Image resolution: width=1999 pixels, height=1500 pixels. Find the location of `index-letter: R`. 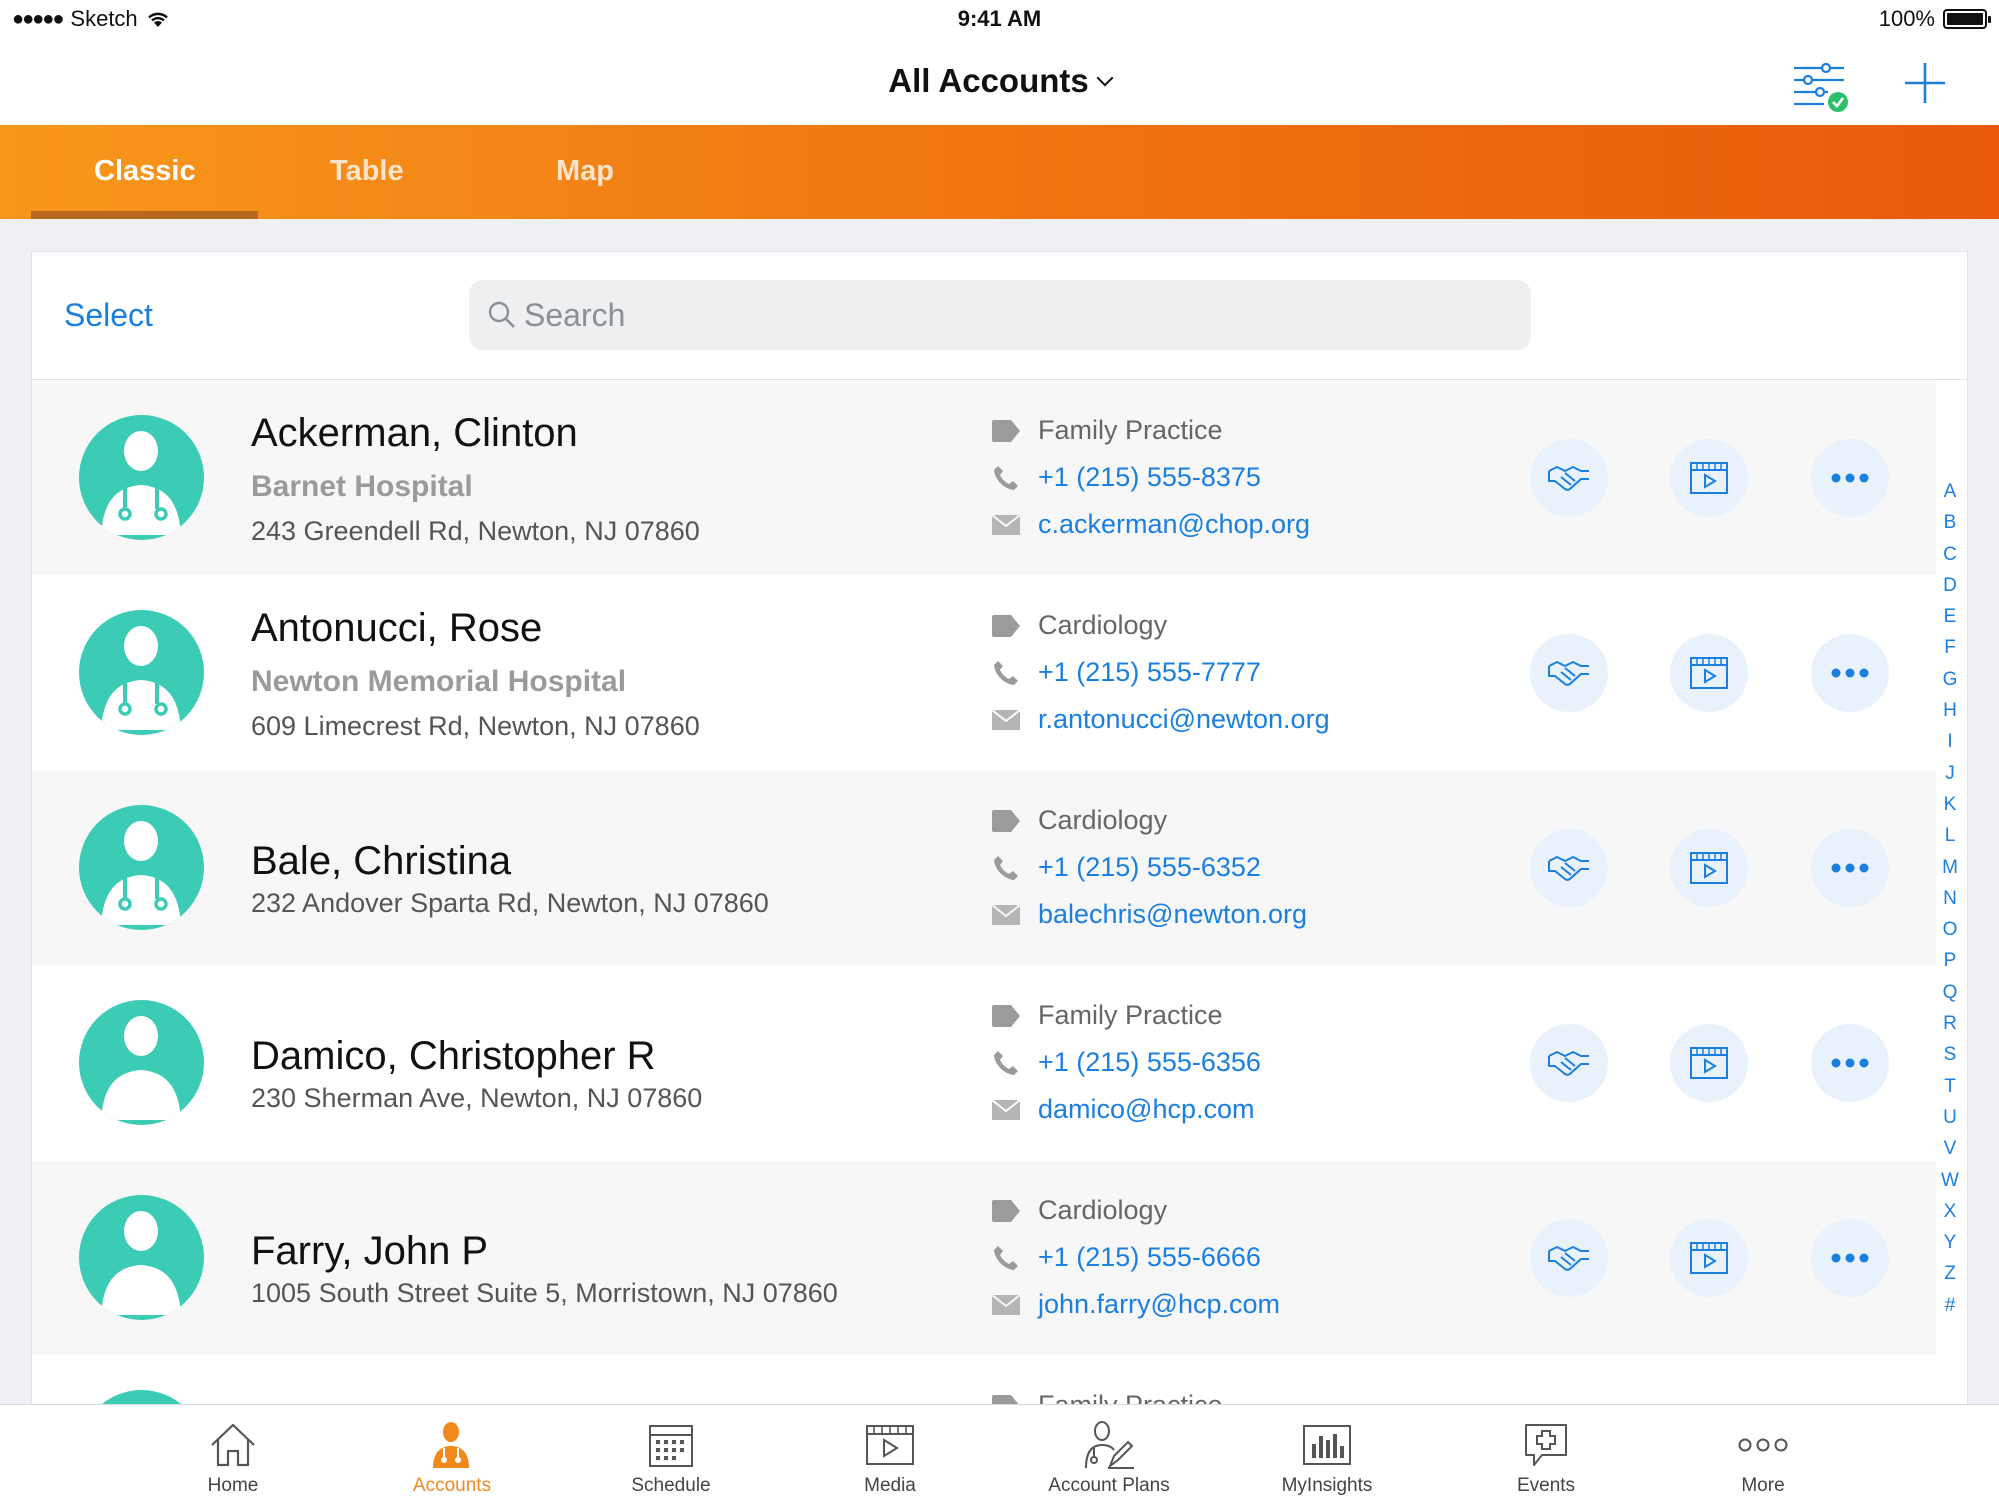

index-letter: R is located at coordinates (1950, 1028).